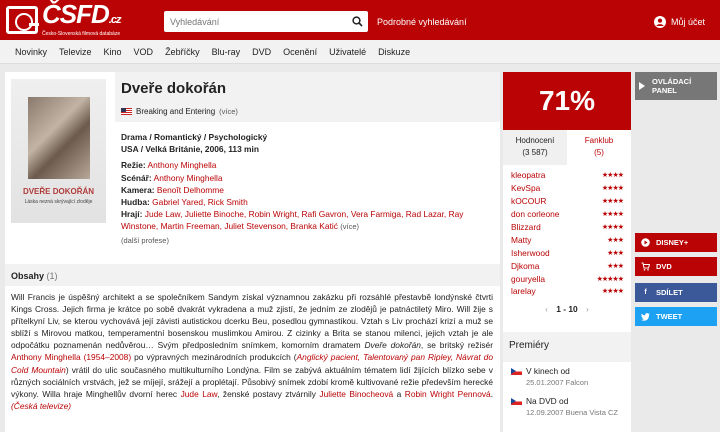 Image resolution: width=720 pixels, height=432 pixels. What do you see at coordinates (528, 175) in the screenshot?
I see `fan-name: kleopatra` at bounding box center [528, 175].